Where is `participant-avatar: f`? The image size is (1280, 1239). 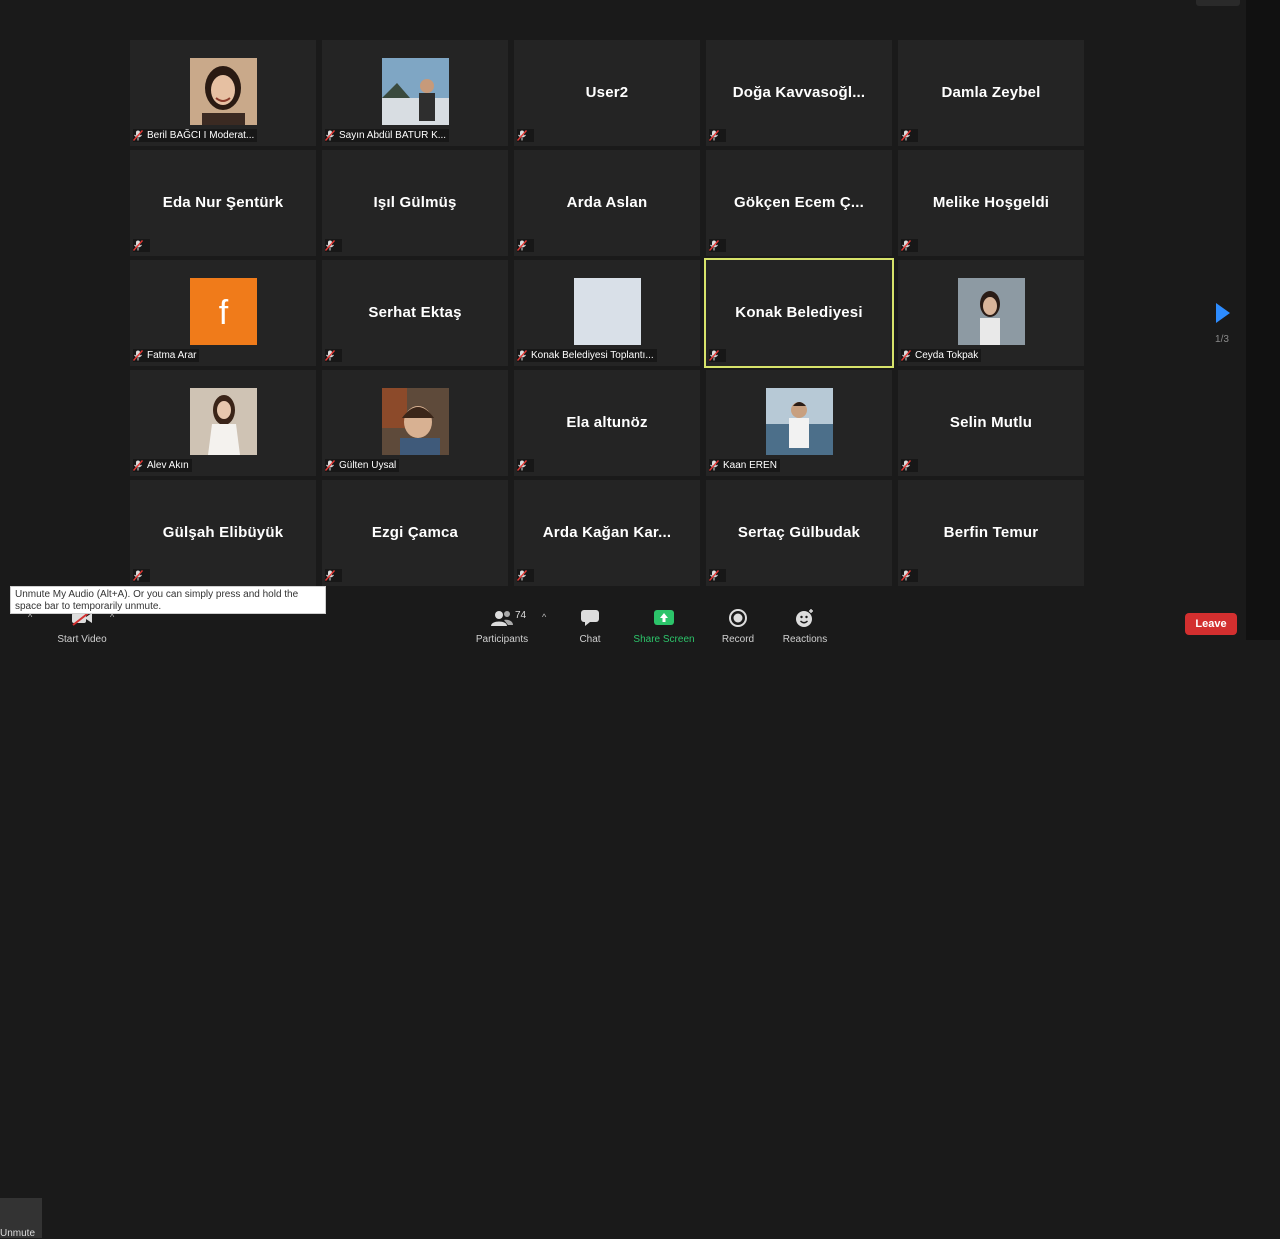
participant-avatar: f is located at coordinates (223, 311).